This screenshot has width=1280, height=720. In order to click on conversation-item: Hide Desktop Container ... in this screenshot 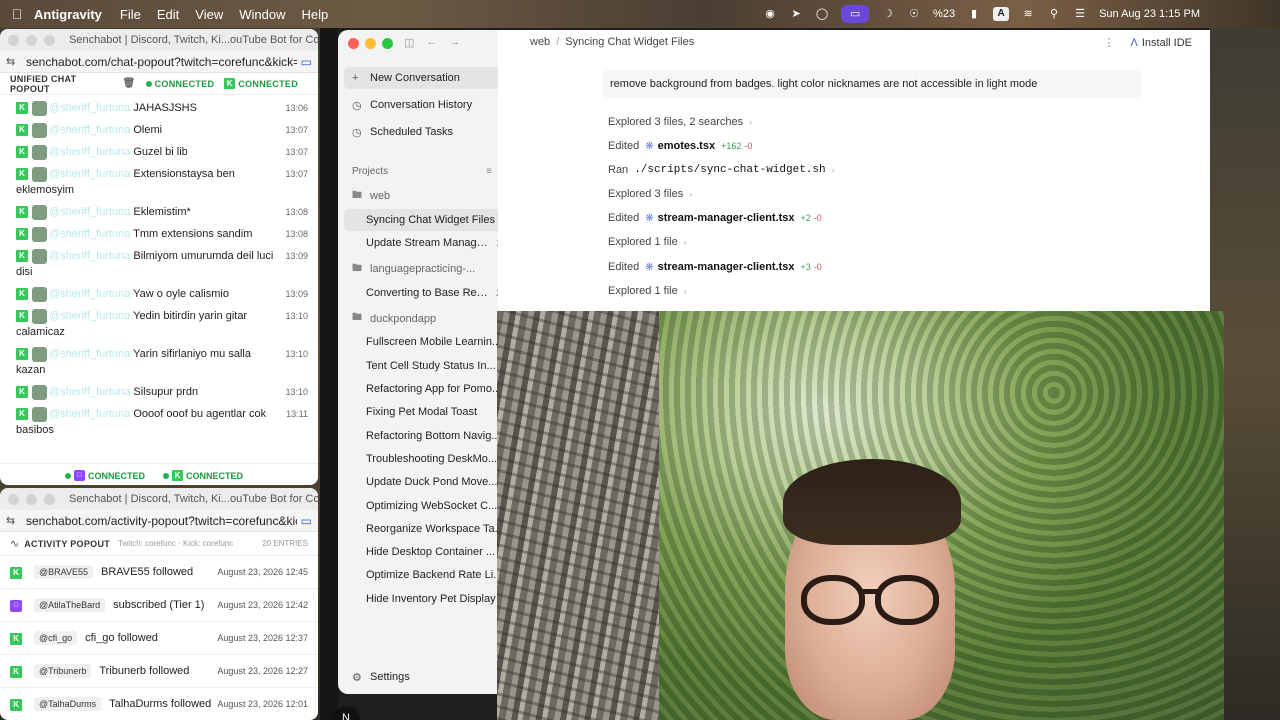, I will do `click(428, 552)`.